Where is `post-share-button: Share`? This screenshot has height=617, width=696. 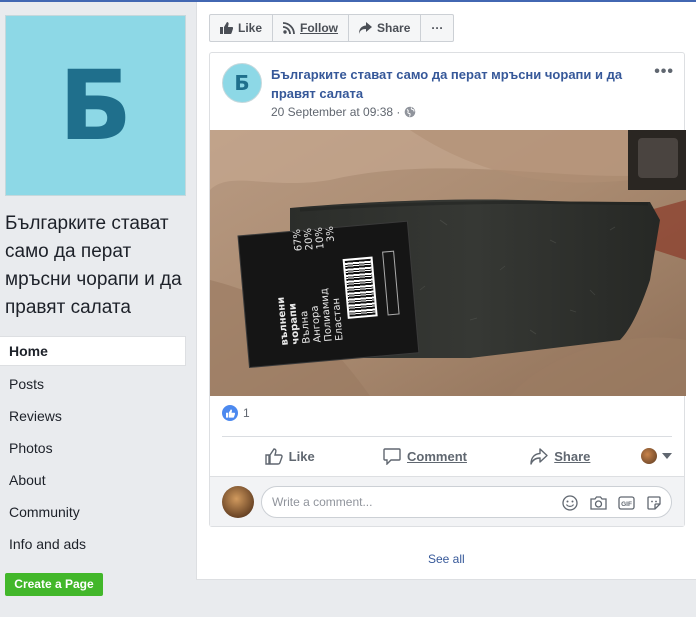
post-share-button: Share is located at coordinates (560, 456).